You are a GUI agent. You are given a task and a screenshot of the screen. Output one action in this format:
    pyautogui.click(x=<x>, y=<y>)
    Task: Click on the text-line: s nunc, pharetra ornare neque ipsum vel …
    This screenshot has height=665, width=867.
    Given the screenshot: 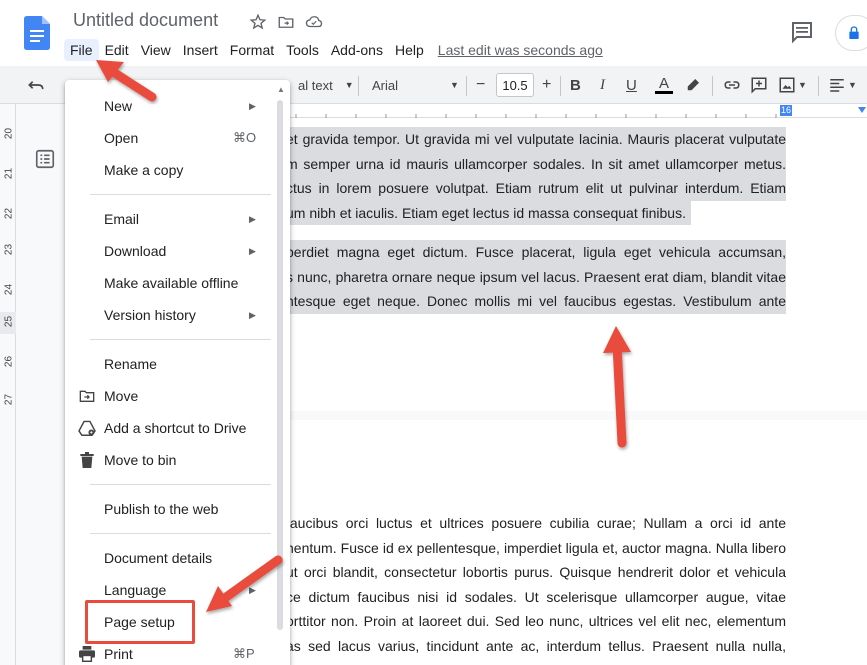 What is the action you would take?
    pyautogui.click(x=536, y=276)
    